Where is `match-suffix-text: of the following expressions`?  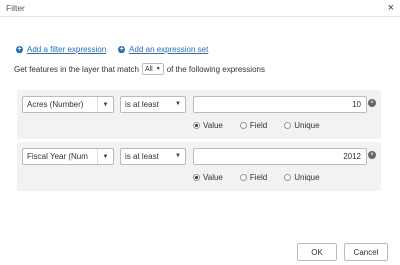 match-suffix-text: of the following expressions is located at coordinates (215, 69).